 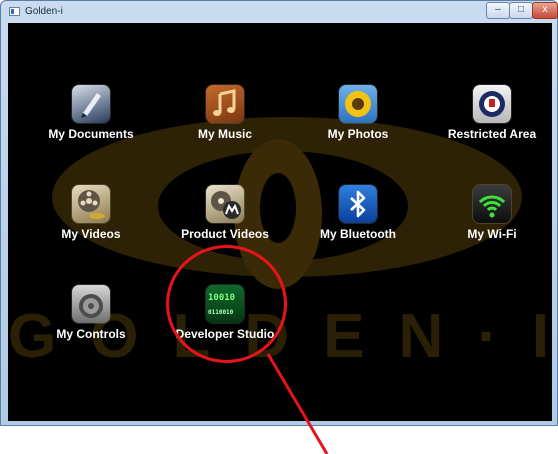 I want to click on minimize-button: –, so click(x=498, y=10).